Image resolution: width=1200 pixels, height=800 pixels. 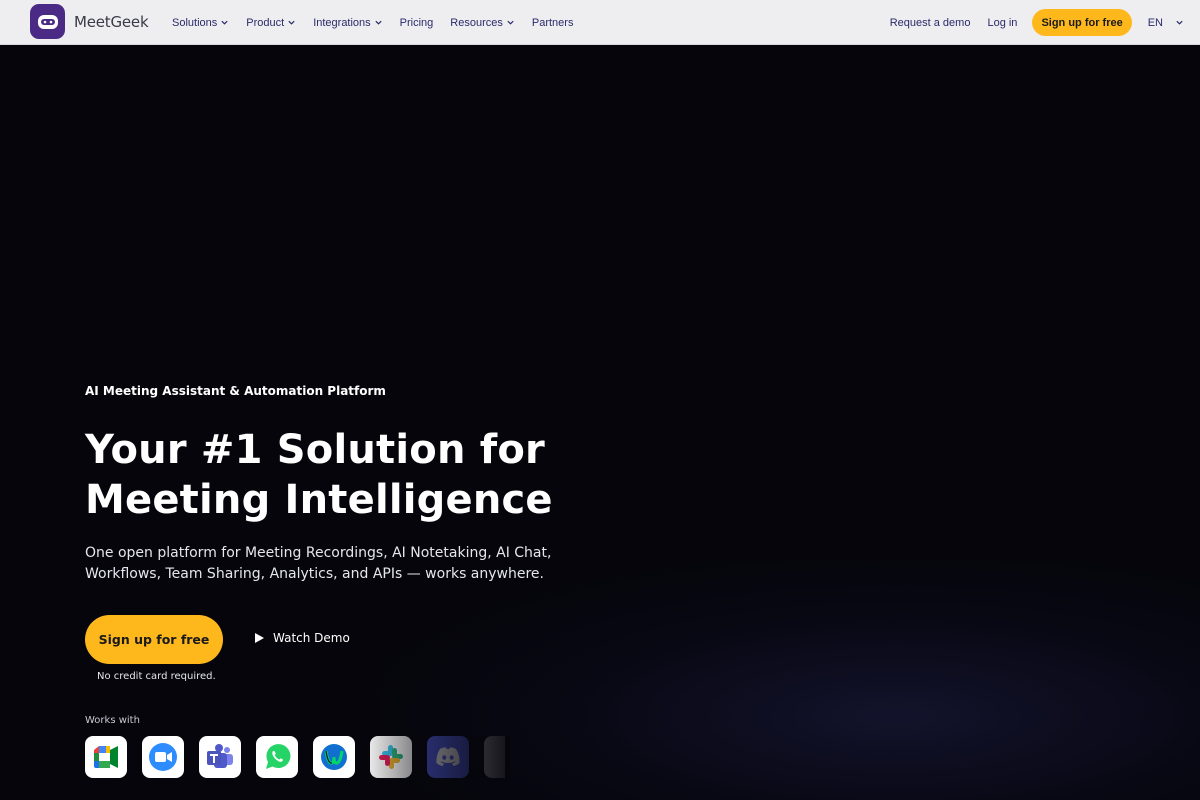 What do you see at coordinates (156, 676) in the screenshot?
I see `no-credit-card-note: No credit card required.` at bounding box center [156, 676].